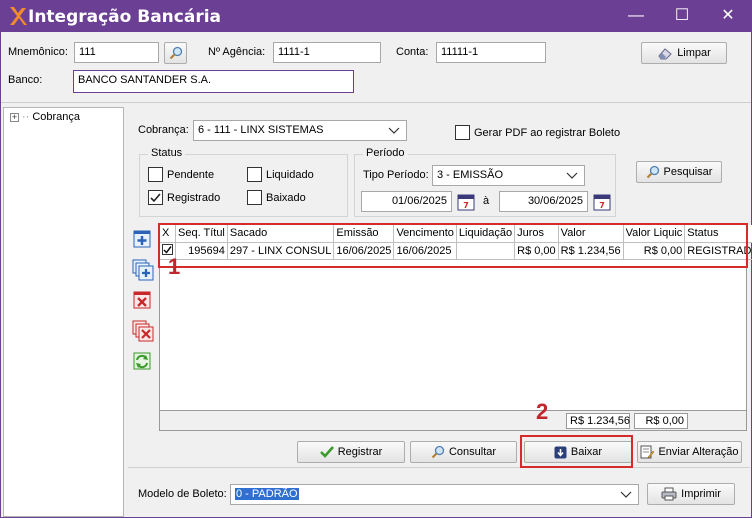  I want to click on gerar-pdf-checkbox-box, so click(462, 132).